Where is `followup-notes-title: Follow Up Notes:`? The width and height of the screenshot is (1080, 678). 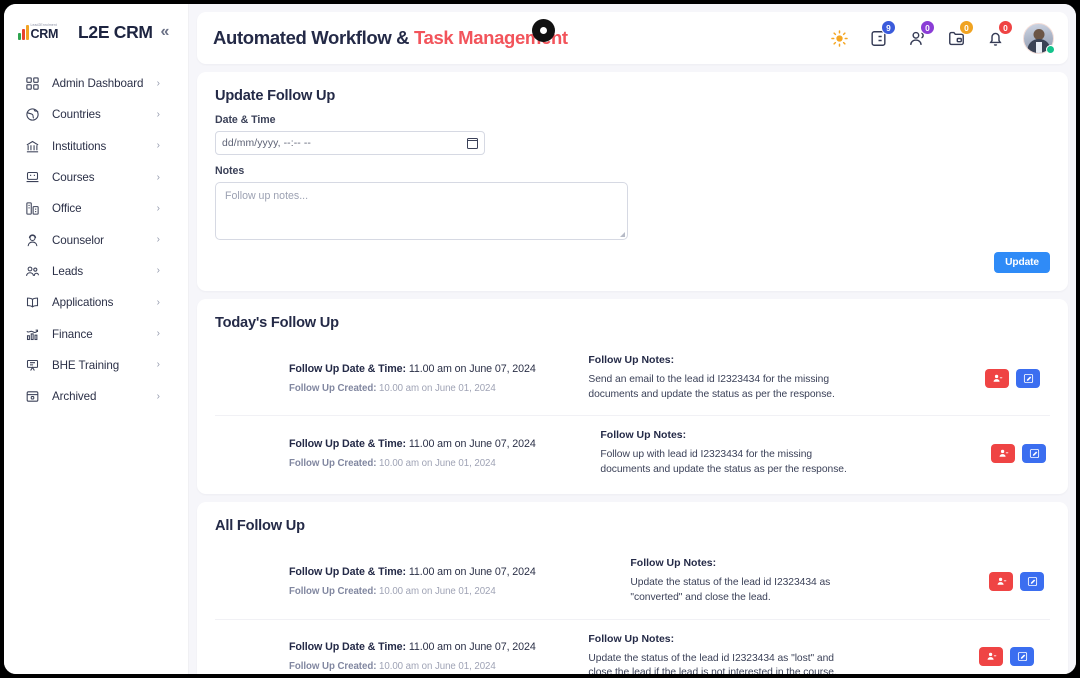 followup-notes-title: Follow Up Notes: is located at coordinates (643, 435).